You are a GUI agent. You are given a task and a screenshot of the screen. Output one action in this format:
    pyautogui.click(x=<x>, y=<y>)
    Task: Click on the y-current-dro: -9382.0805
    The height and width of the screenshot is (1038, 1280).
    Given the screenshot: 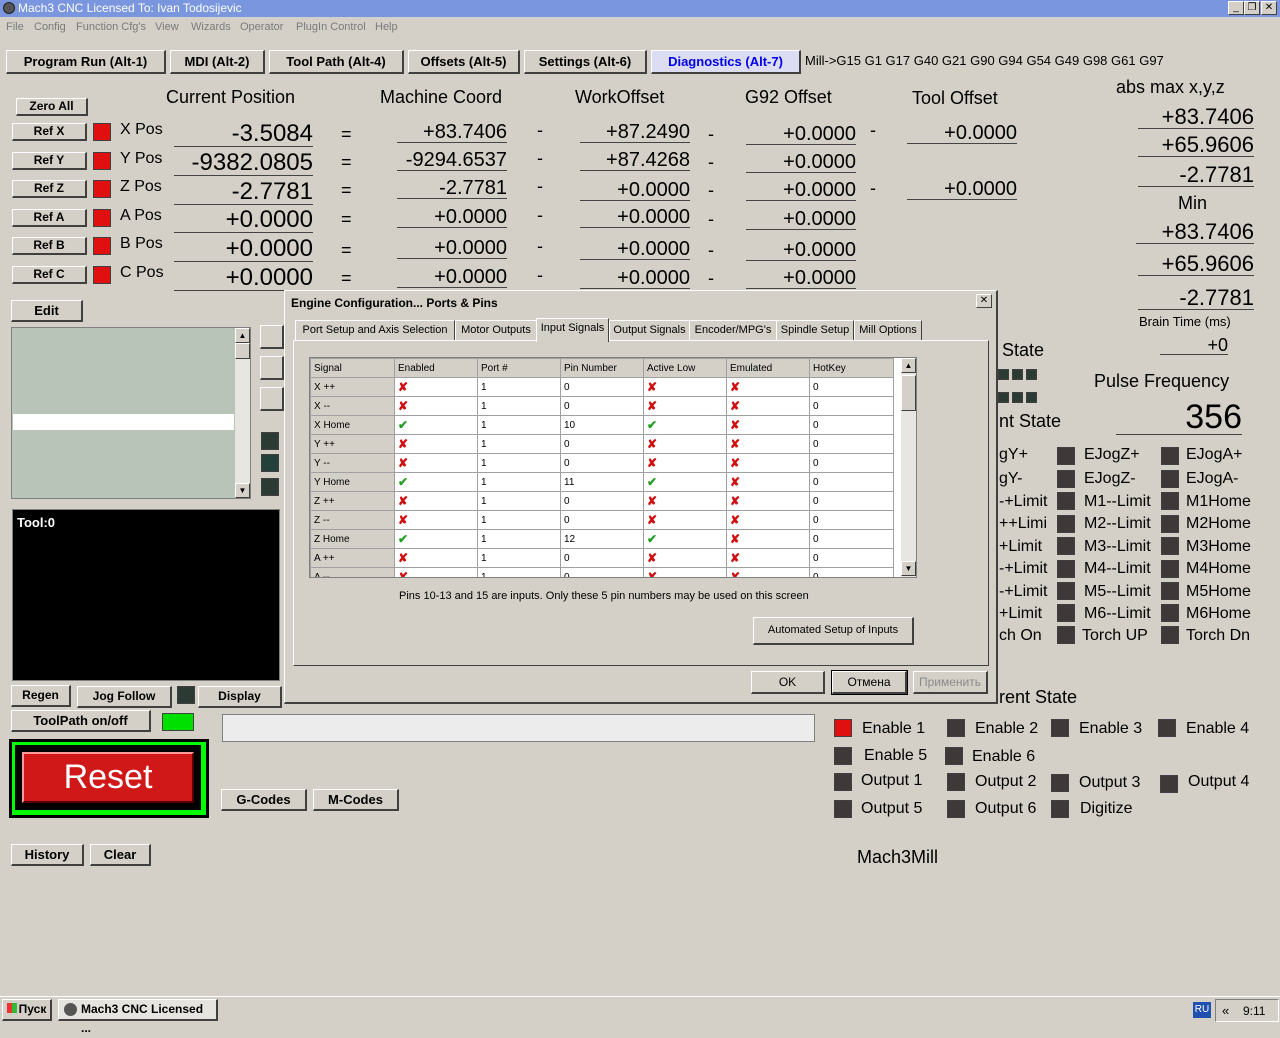 What is the action you would take?
    pyautogui.click(x=243, y=163)
    